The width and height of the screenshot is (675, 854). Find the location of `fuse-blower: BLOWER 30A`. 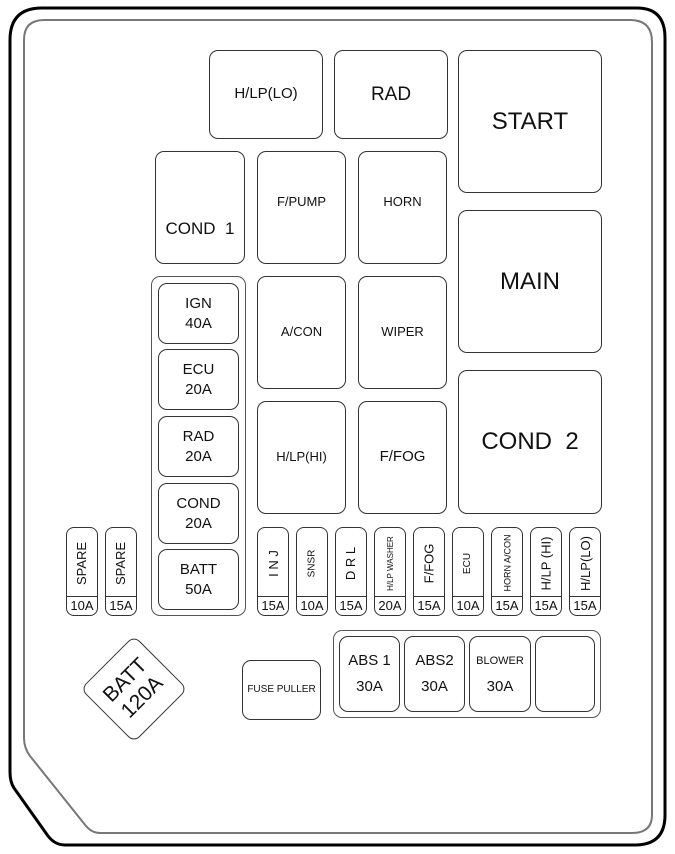

fuse-blower: BLOWER 30A is located at coordinates (500, 674).